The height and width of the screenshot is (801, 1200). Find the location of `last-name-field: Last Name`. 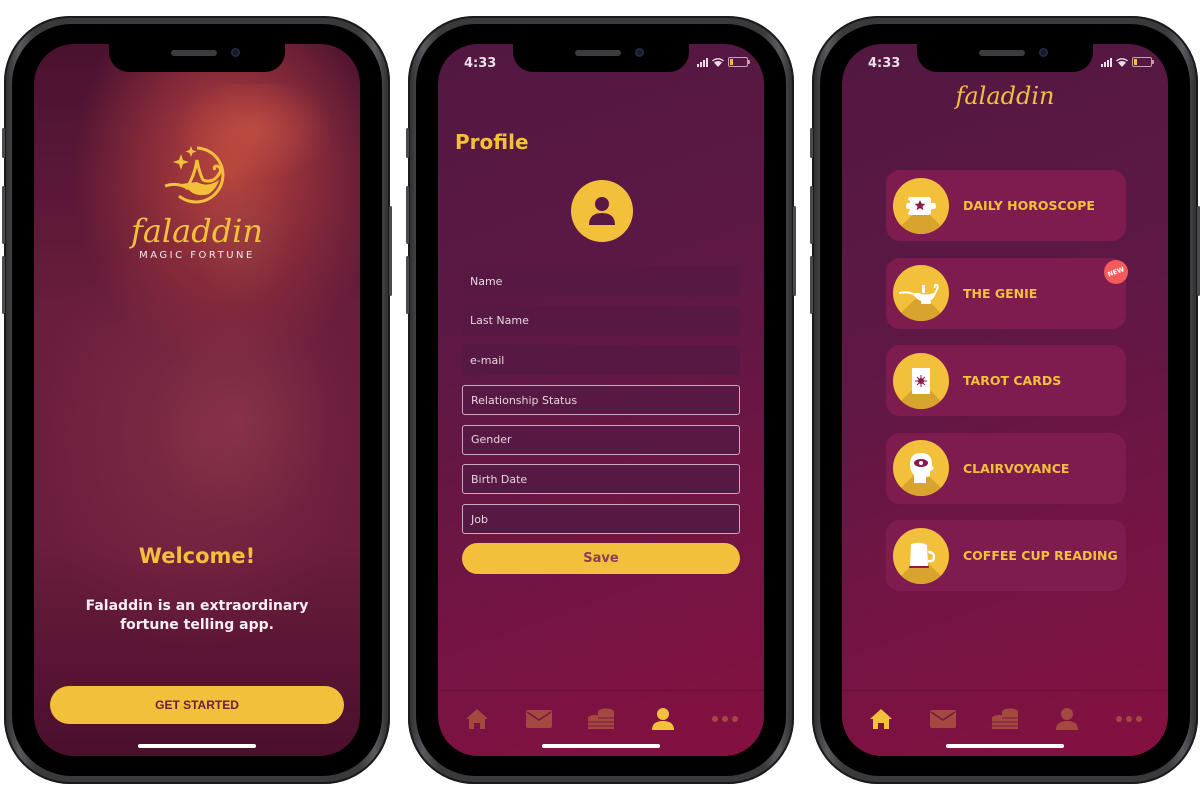

last-name-field: Last Name is located at coordinates (601, 320).